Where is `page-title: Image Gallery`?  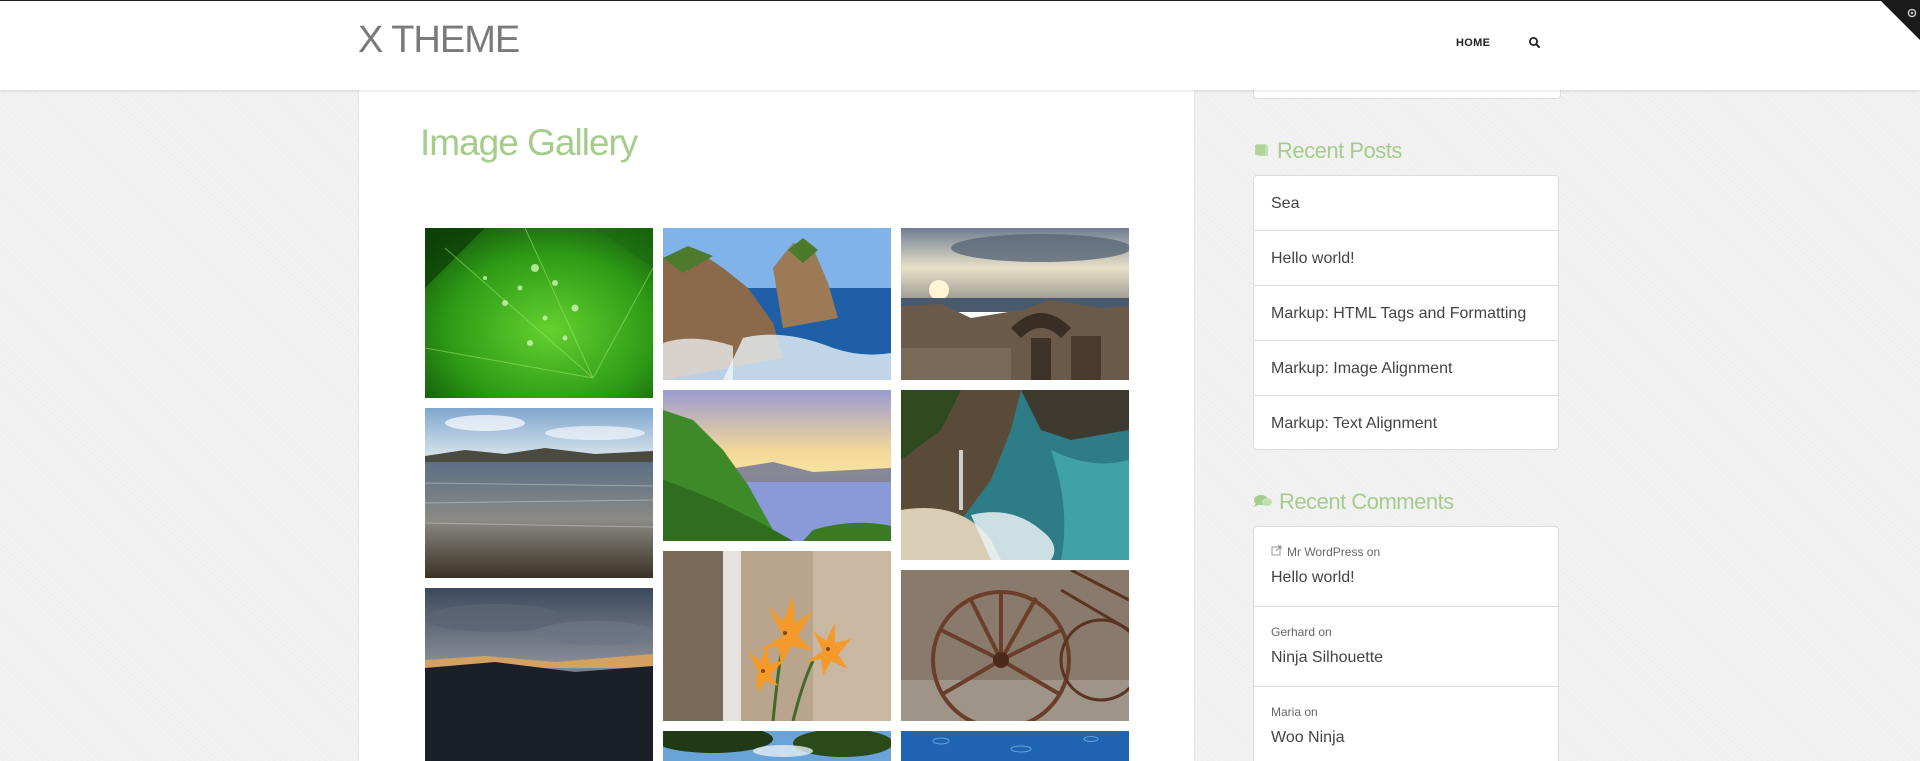 page-title: Image Gallery is located at coordinates (529, 142).